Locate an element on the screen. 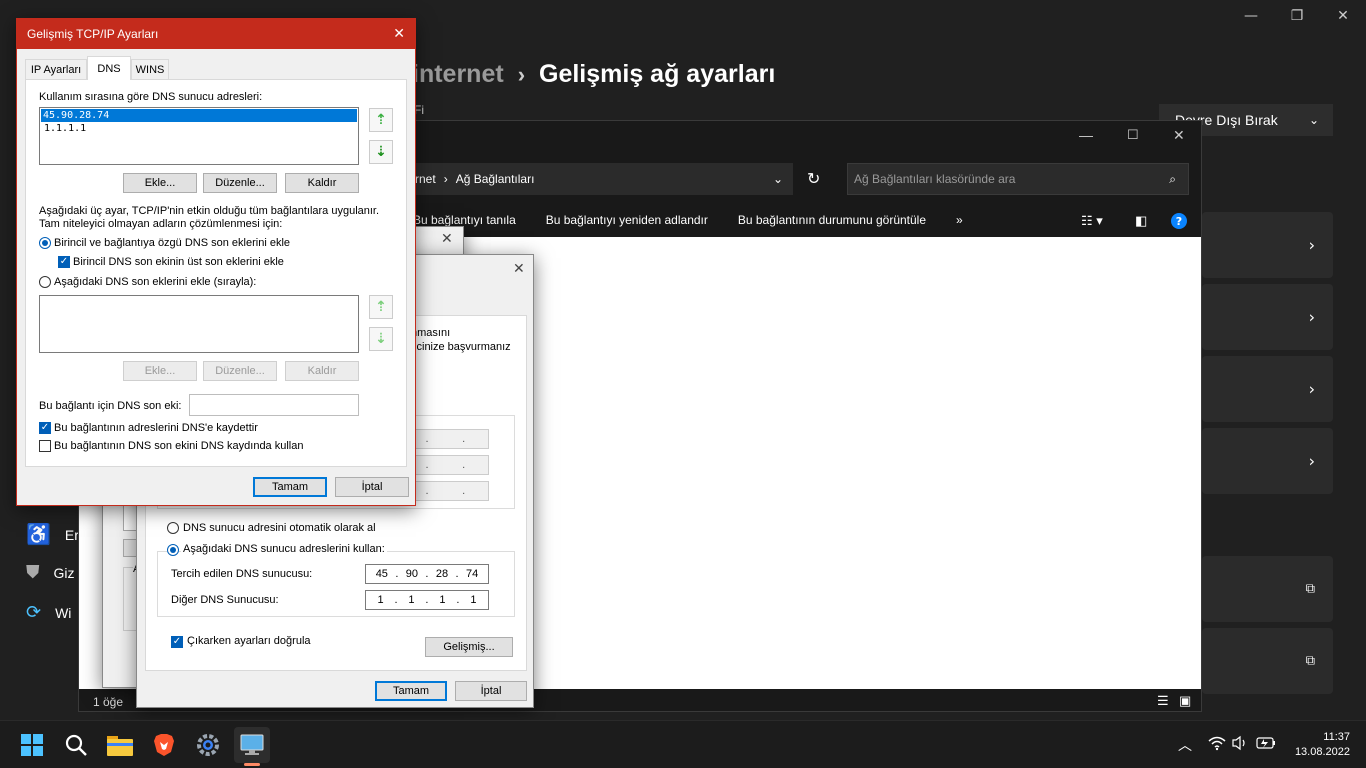 This screenshot has width=1366, height=768. dns-auto-radio is located at coordinates (173, 528).